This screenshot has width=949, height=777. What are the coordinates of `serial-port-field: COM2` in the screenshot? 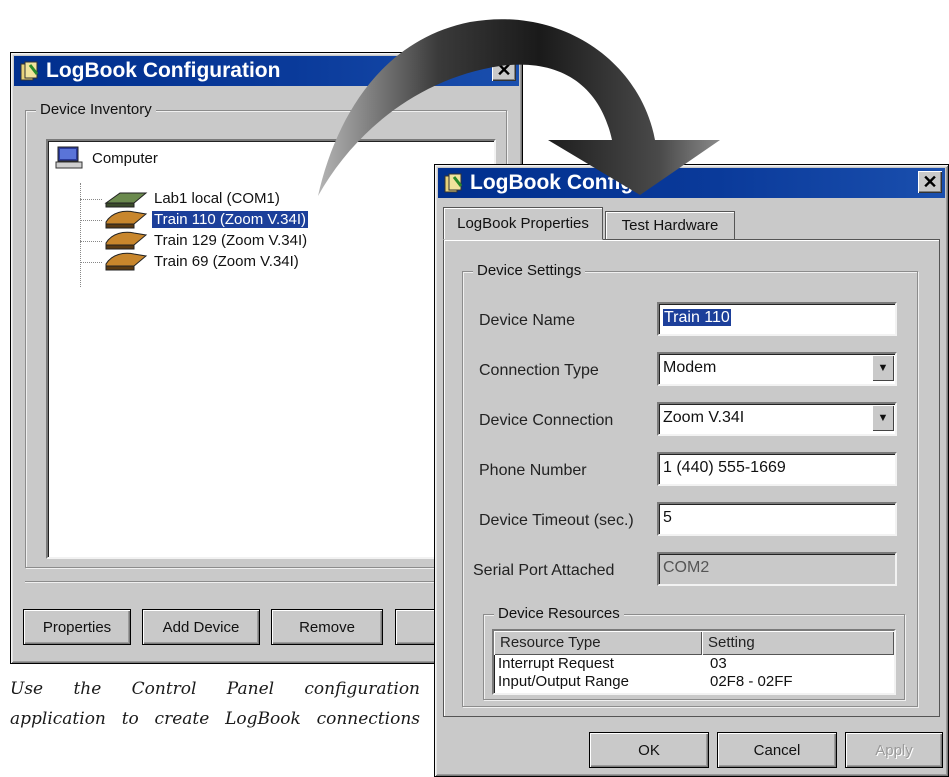 It's located at (777, 569).